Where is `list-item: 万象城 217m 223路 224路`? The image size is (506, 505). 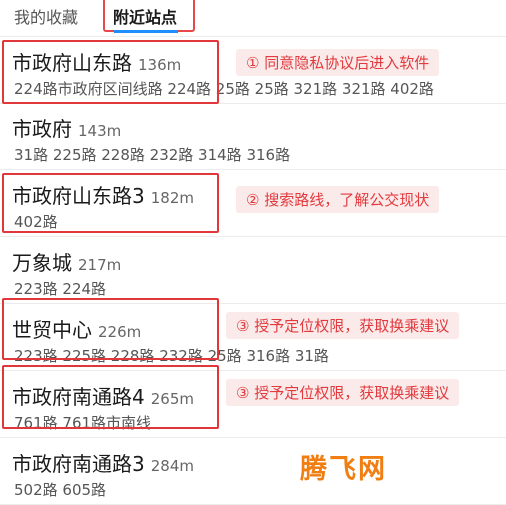 list-item: 万象城 217m 223路 224路 is located at coordinates (253, 270).